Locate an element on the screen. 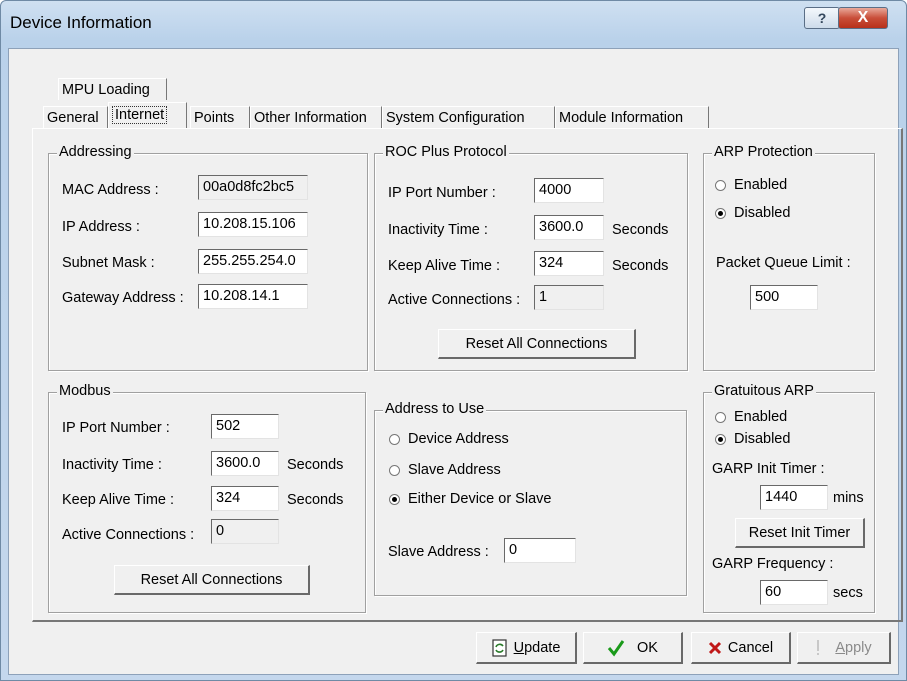  close-icon: X is located at coordinates (863, 17).